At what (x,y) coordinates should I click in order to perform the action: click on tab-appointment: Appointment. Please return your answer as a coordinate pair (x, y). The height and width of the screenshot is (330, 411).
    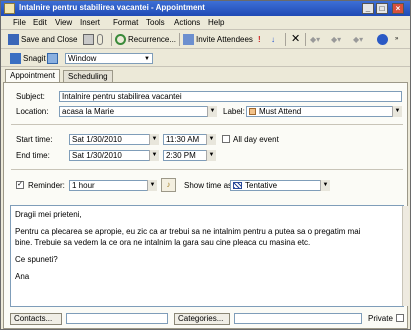
    Looking at the image, I should click on (32, 75).